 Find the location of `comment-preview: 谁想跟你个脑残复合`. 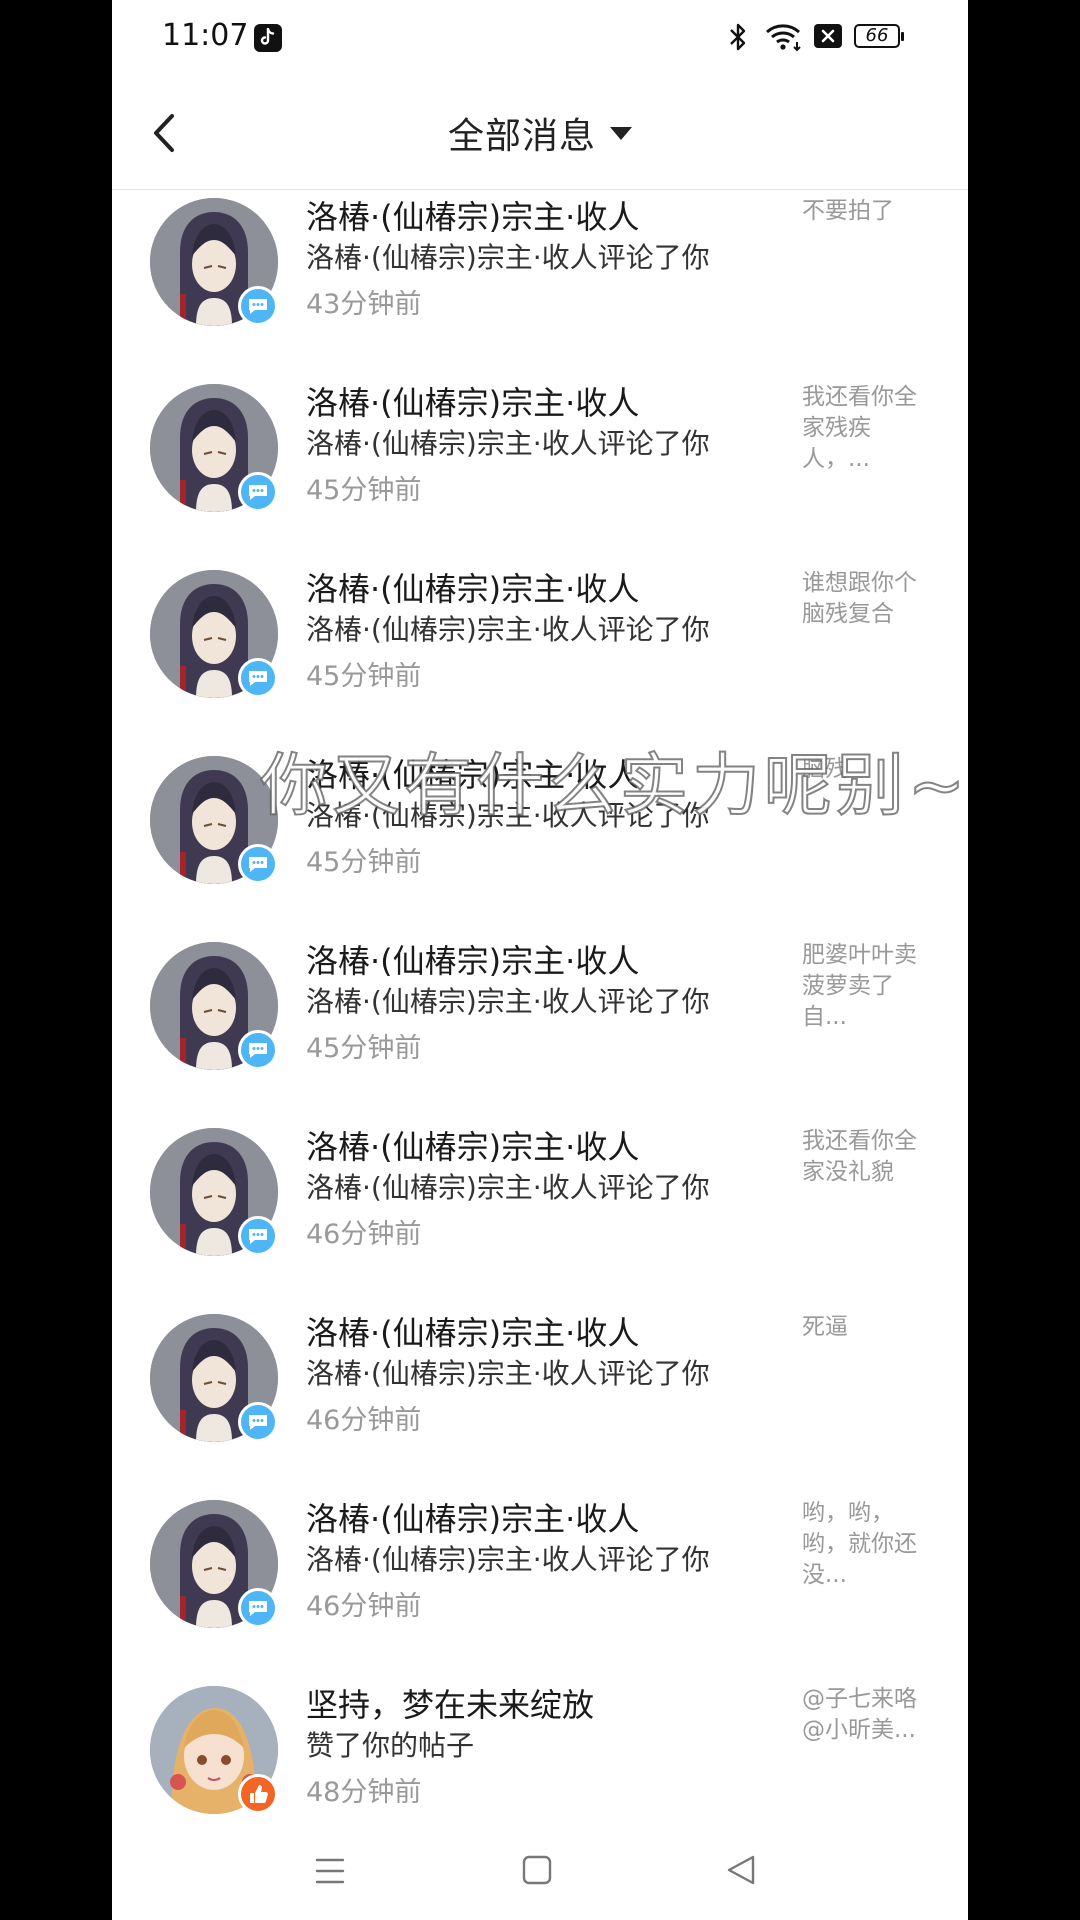

comment-preview: 谁想跟你个脑残复合 is located at coordinates (859, 598).